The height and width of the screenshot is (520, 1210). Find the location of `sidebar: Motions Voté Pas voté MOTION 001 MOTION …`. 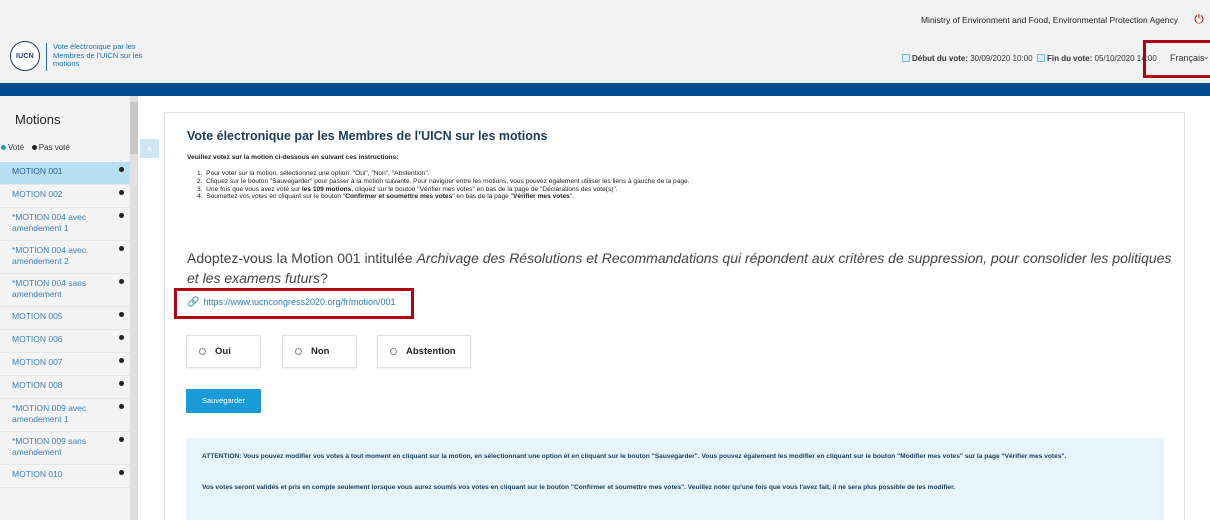

sidebar: Motions Voté Pas voté MOTION 001 MOTION … is located at coordinates (69, 308).